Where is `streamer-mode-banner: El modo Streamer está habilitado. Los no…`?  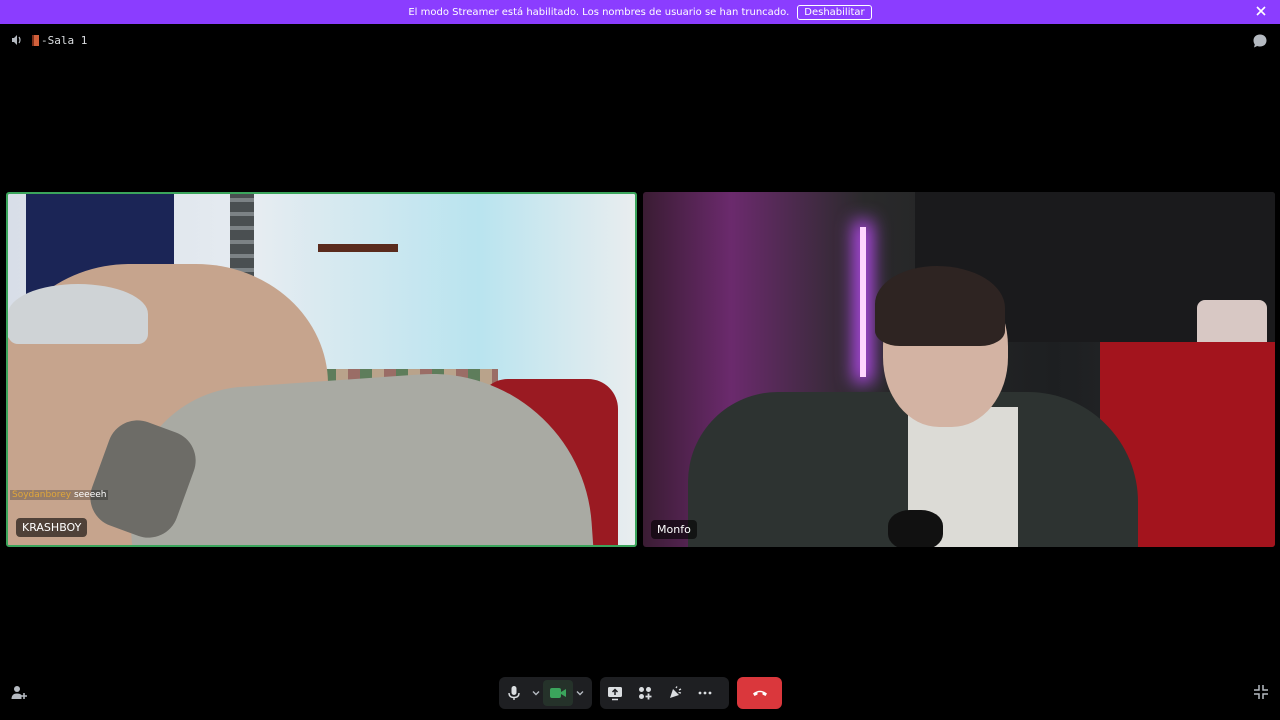
streamer-mode-banner: El modo Streamer está habilitado. Los no… is located at coordinates (640, 12).